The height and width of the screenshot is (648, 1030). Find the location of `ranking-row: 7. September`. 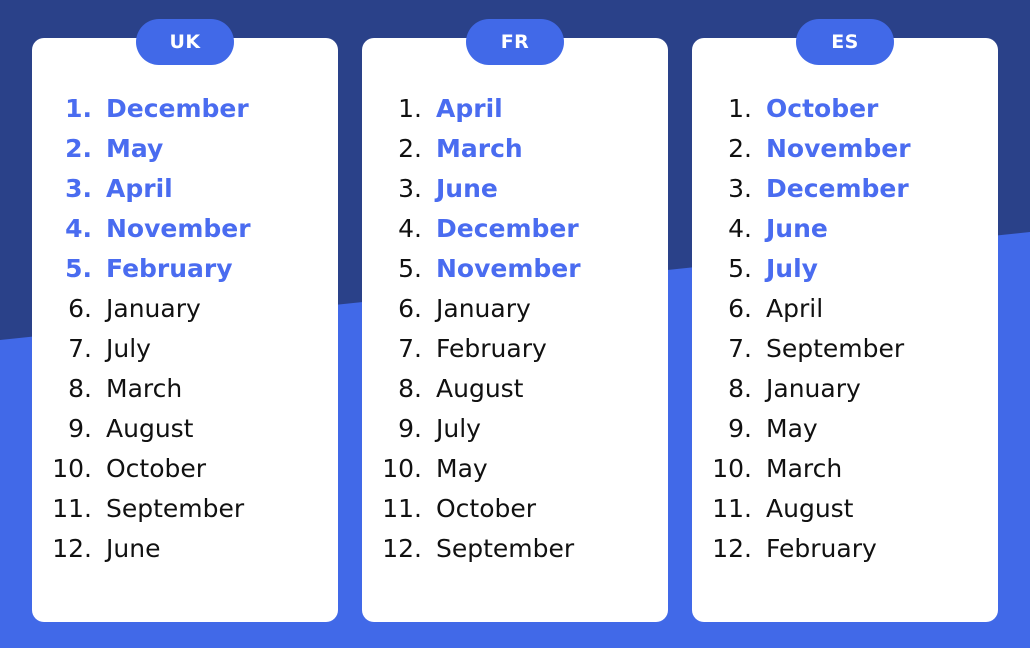

ranking-row: 7. September is located at coordinates (851, 354).